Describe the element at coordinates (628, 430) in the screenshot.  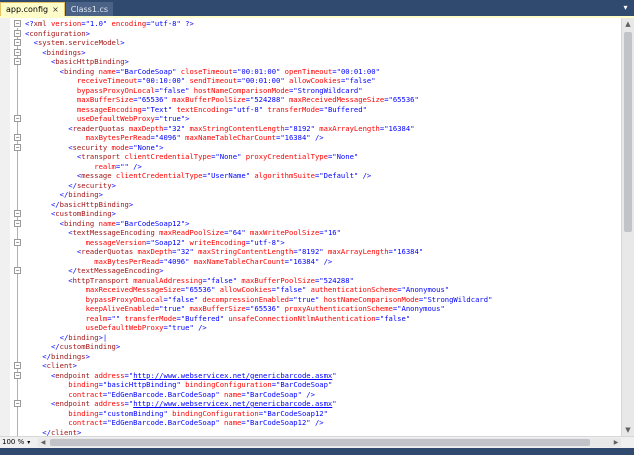
I see `scroll-down-icon: ▼` at that location.